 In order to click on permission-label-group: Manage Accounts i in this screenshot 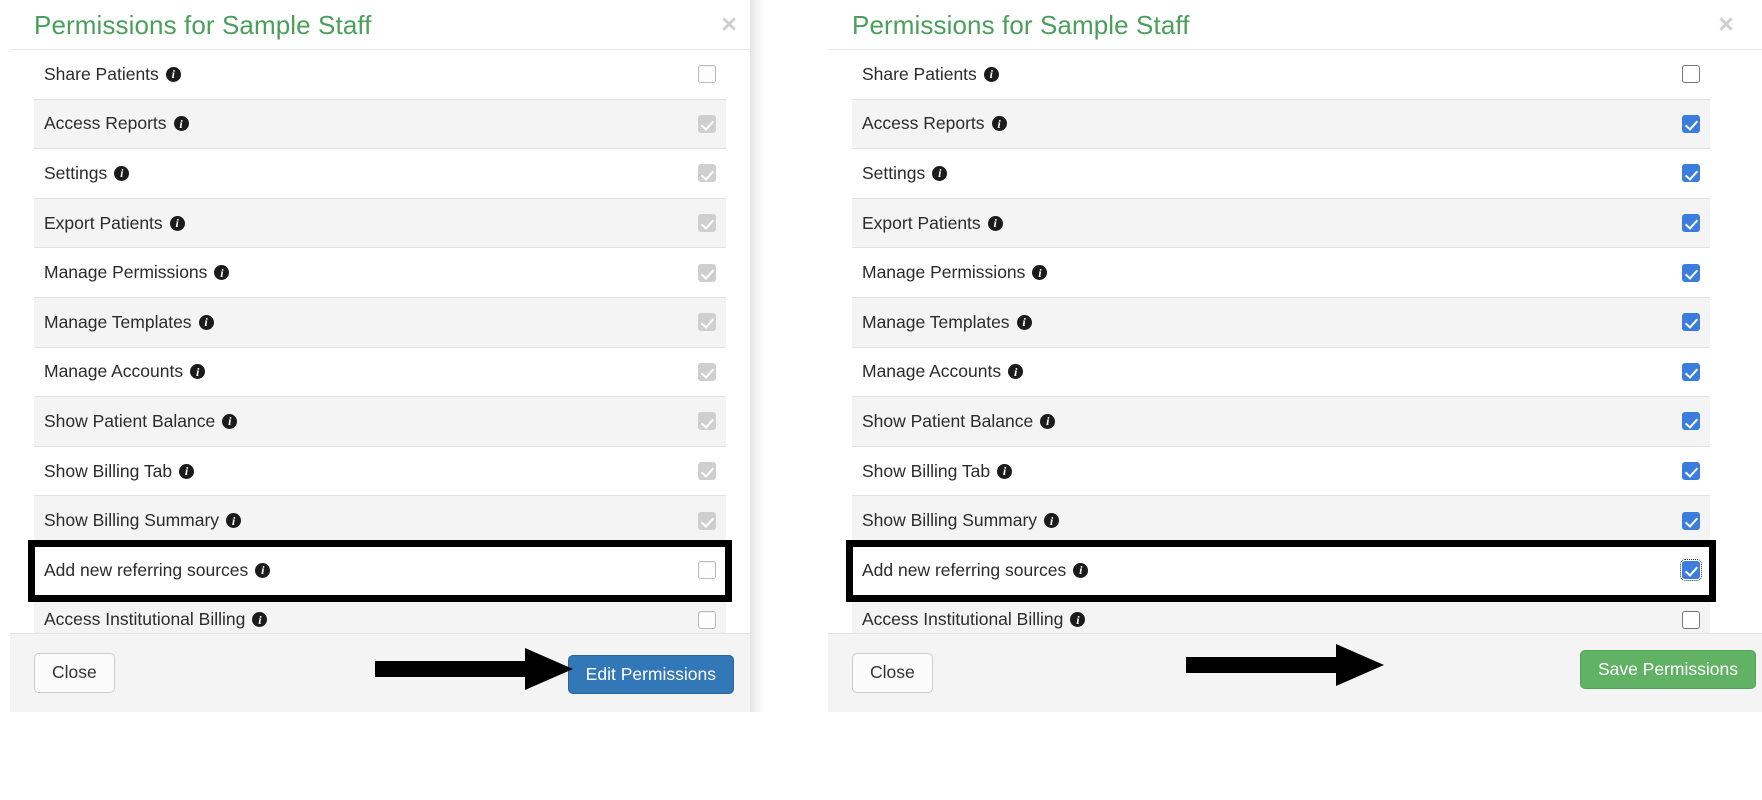, I will do `click(125, 371)`.